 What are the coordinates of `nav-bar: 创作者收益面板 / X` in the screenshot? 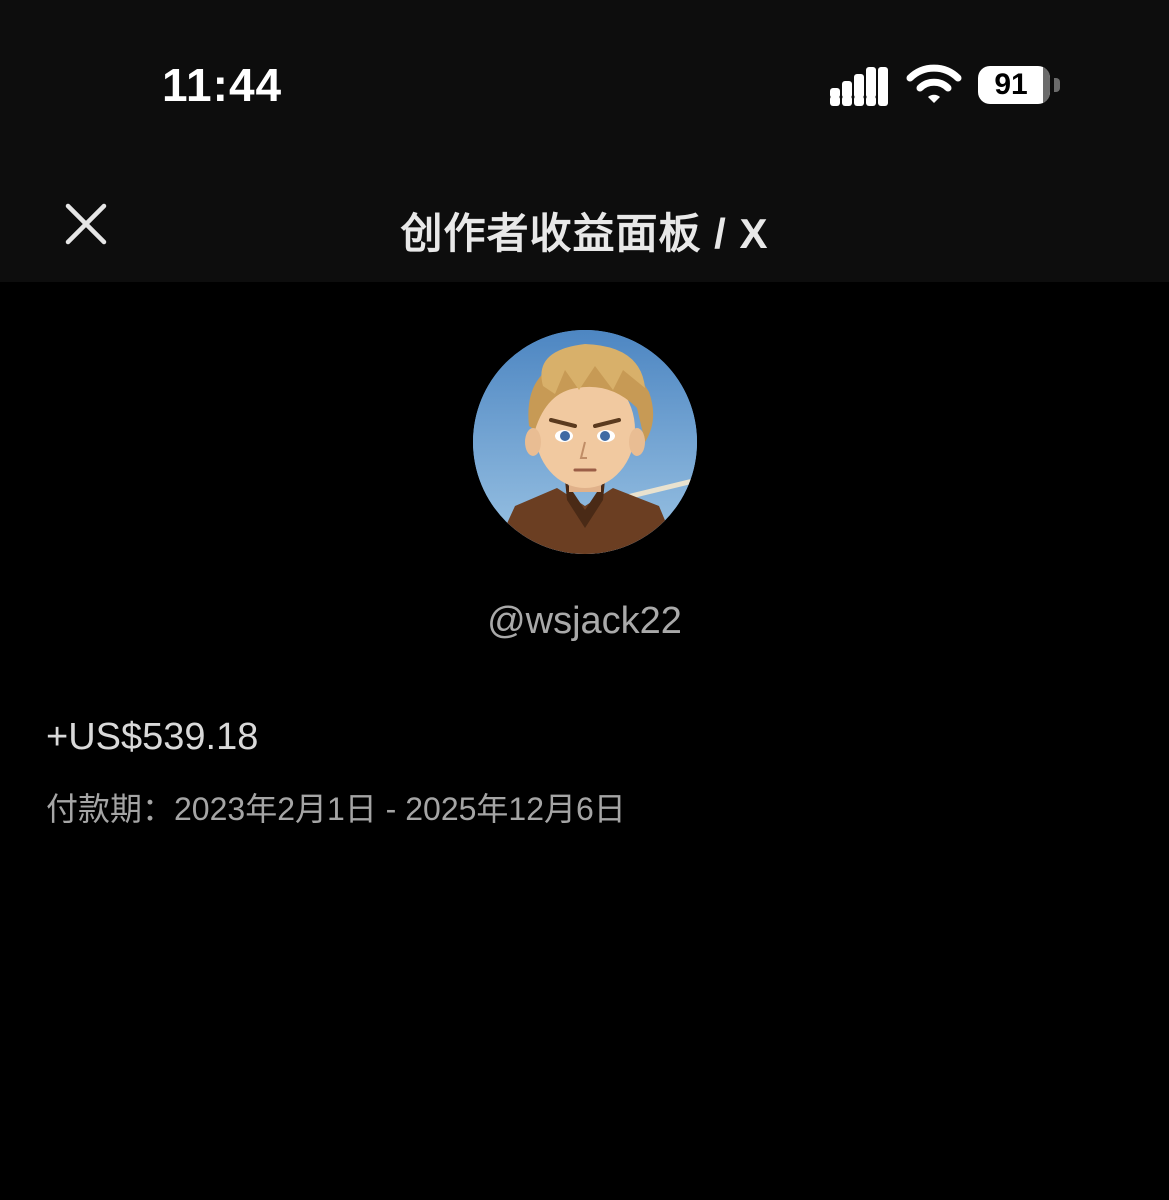 It's located at (584, 225).